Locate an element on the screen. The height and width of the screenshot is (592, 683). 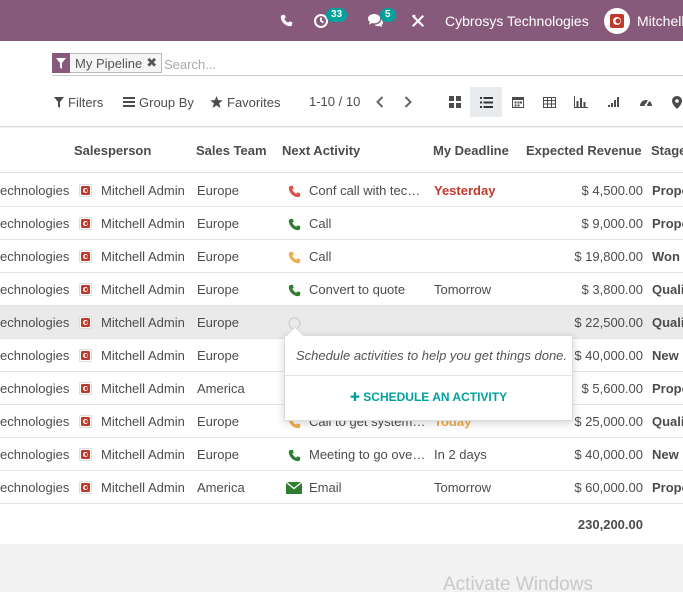
search-facet: My Pipeline ✖ is located at coordinates (107, 63).